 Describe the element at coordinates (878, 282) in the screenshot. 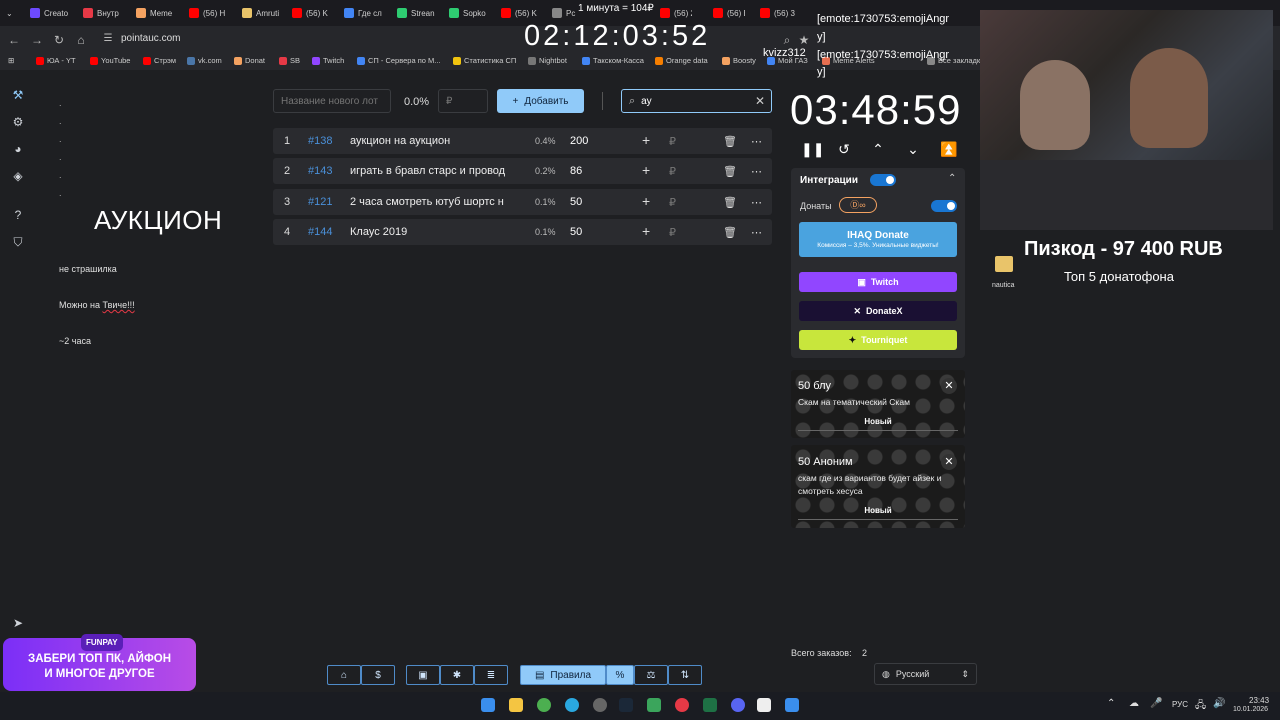

I see `twitch-button: ▣ Twitch` at that location.